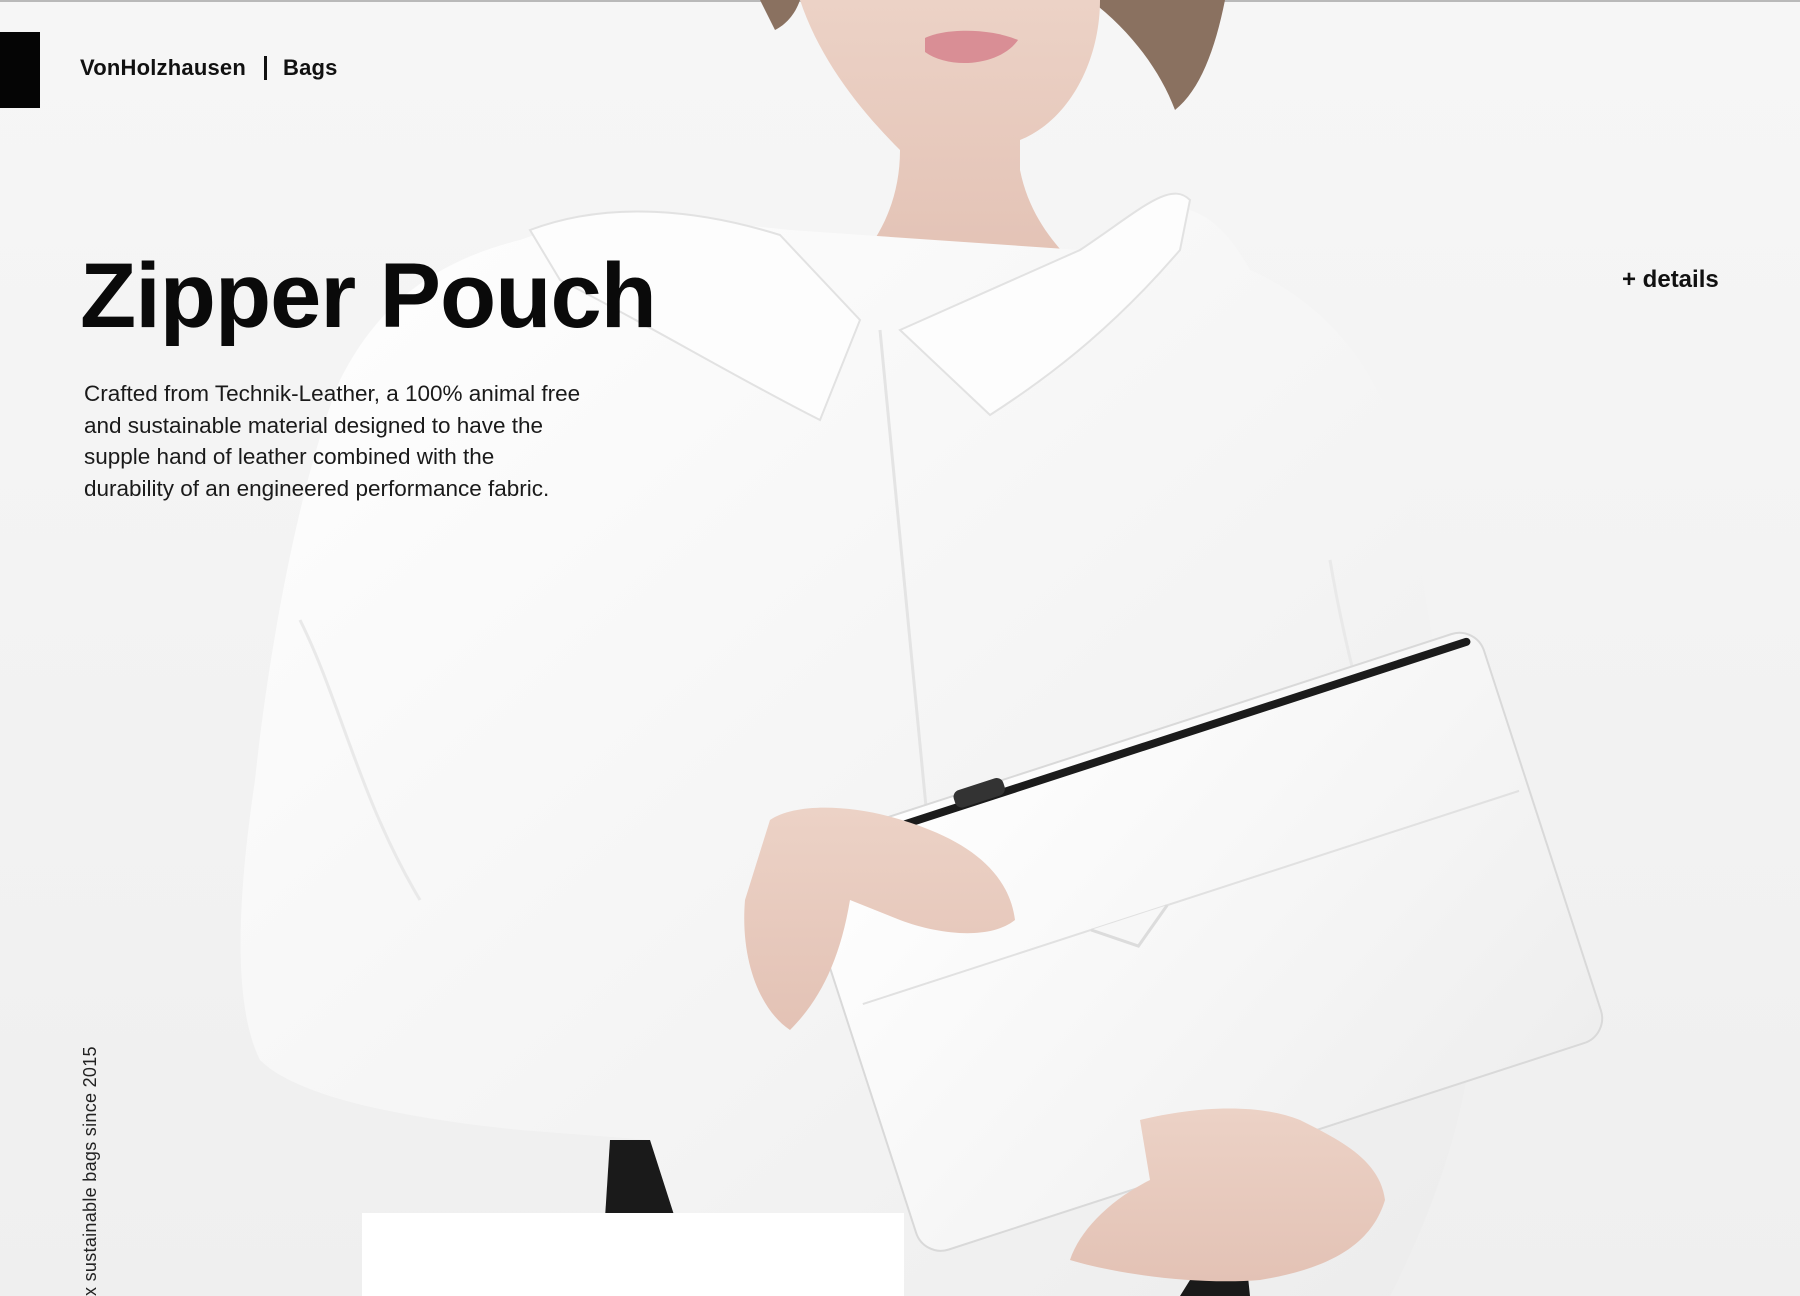  I want to click on brand-link: VonHolzhausen, so click(163, 68).